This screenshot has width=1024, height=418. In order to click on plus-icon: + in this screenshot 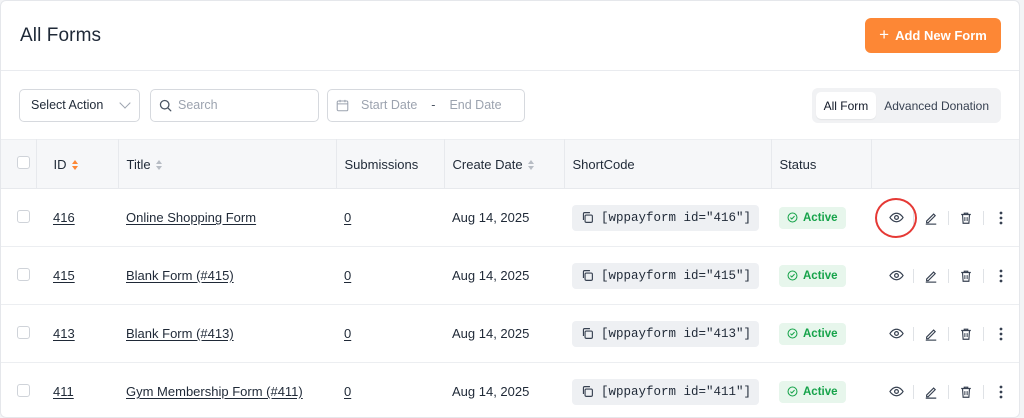, I will do `click(884, 34)`.